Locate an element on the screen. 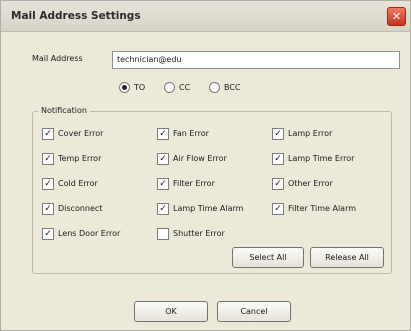 This screenshot has height=331, width=411. checkbox-label: Other Error is located at coordinates (310, 183).